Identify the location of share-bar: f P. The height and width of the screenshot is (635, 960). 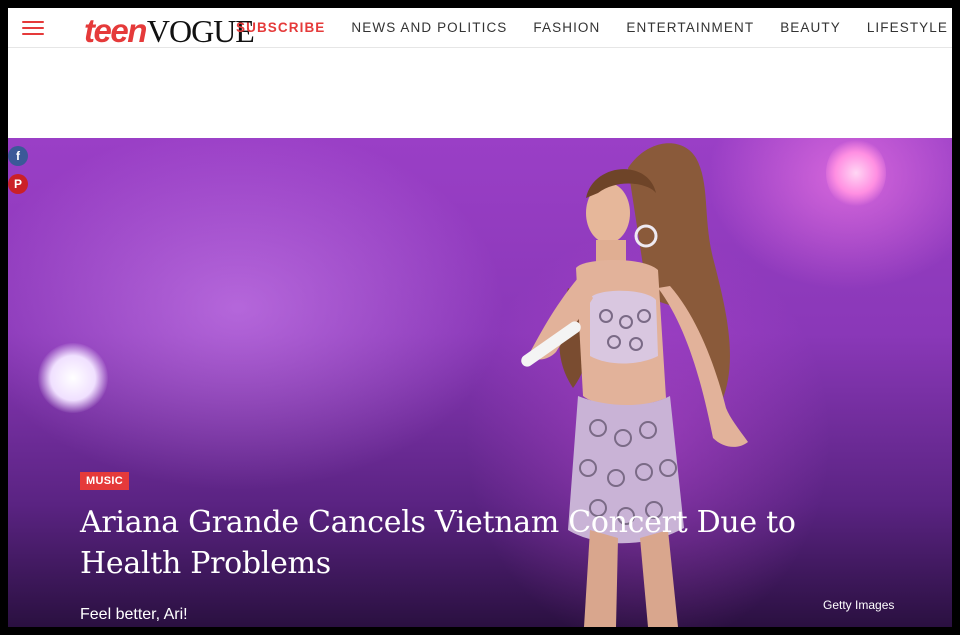
(19, 174).